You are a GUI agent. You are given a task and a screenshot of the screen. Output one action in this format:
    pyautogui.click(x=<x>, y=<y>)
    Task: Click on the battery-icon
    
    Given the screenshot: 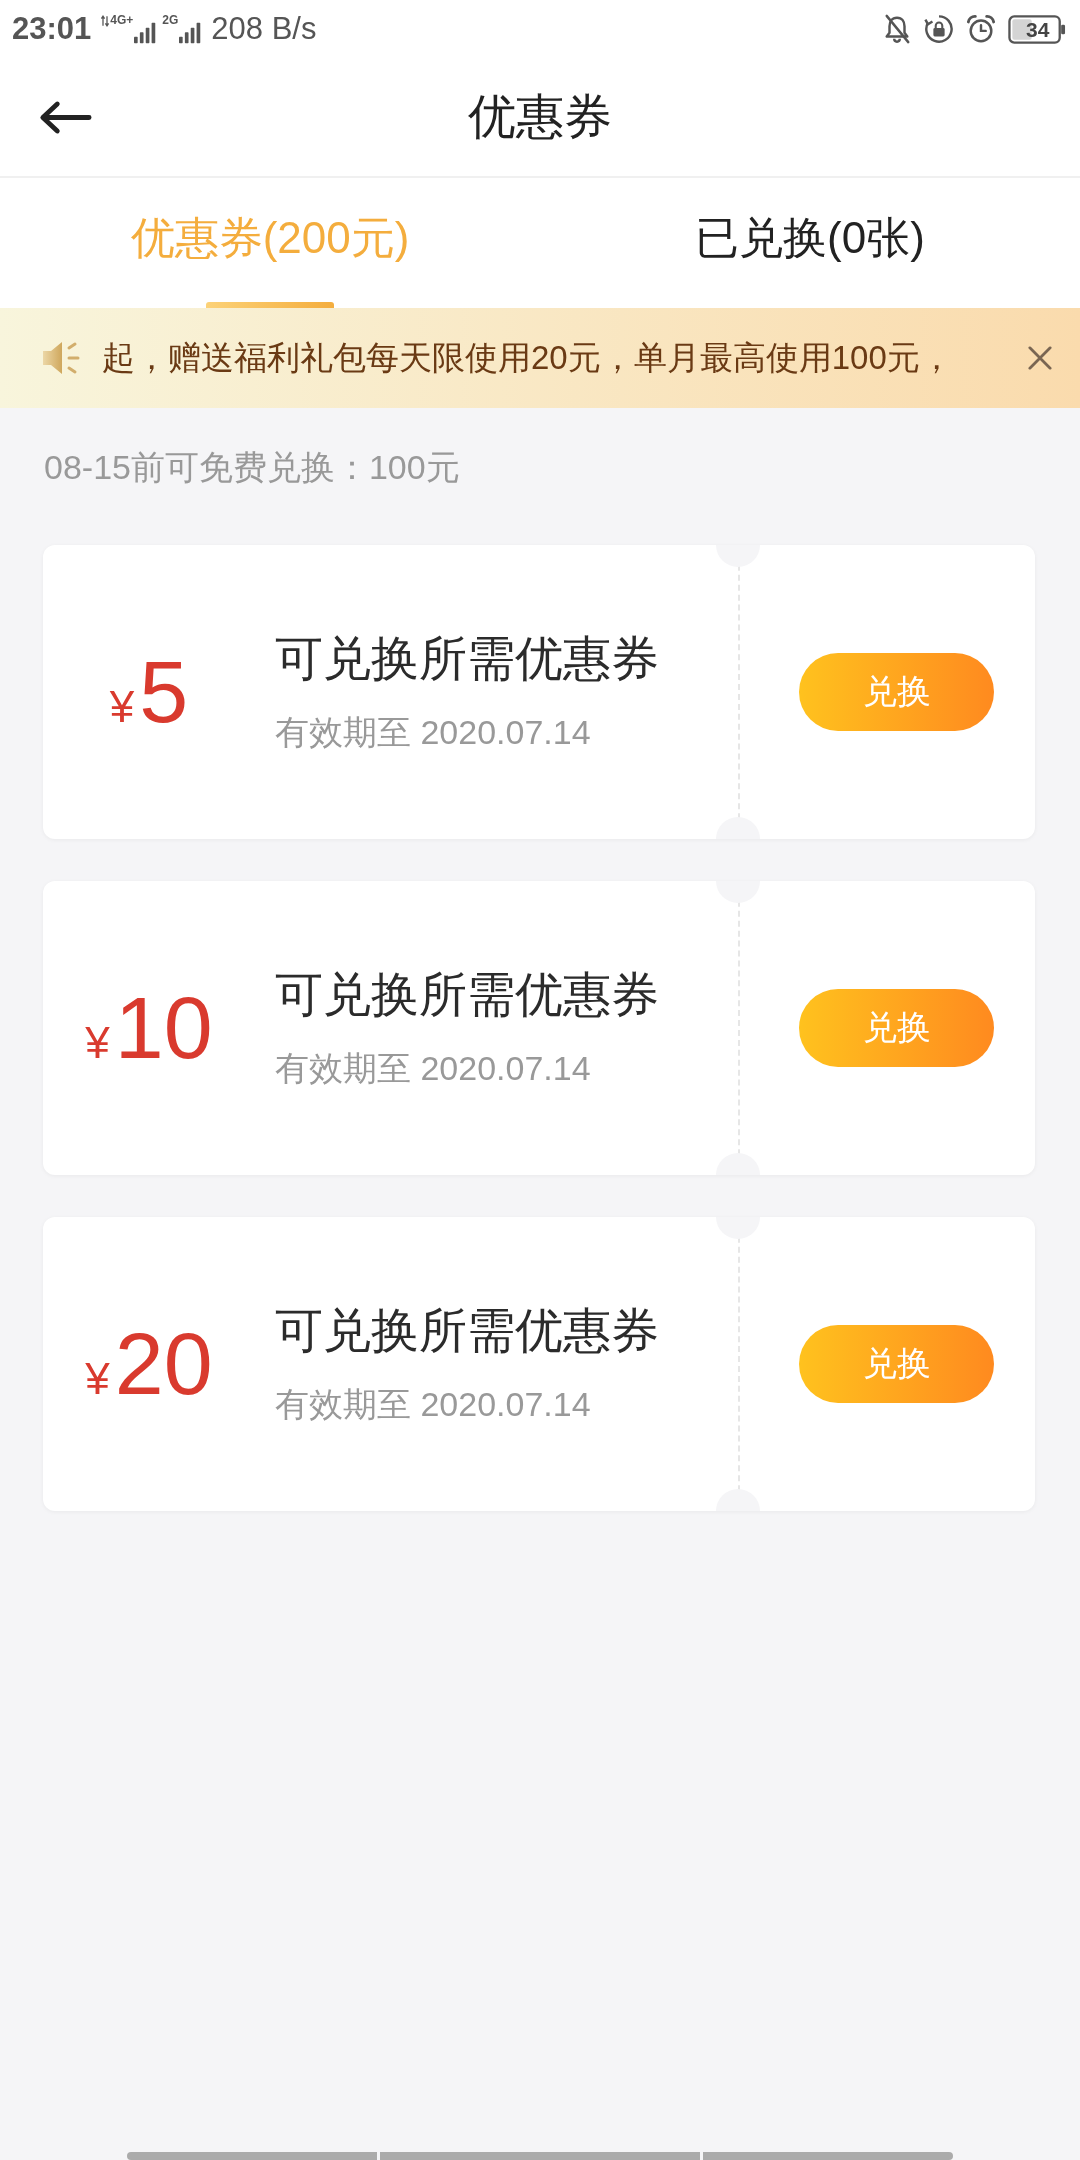 What is the action you would take?
    pyautogui.click(x=1037, y=29)
    